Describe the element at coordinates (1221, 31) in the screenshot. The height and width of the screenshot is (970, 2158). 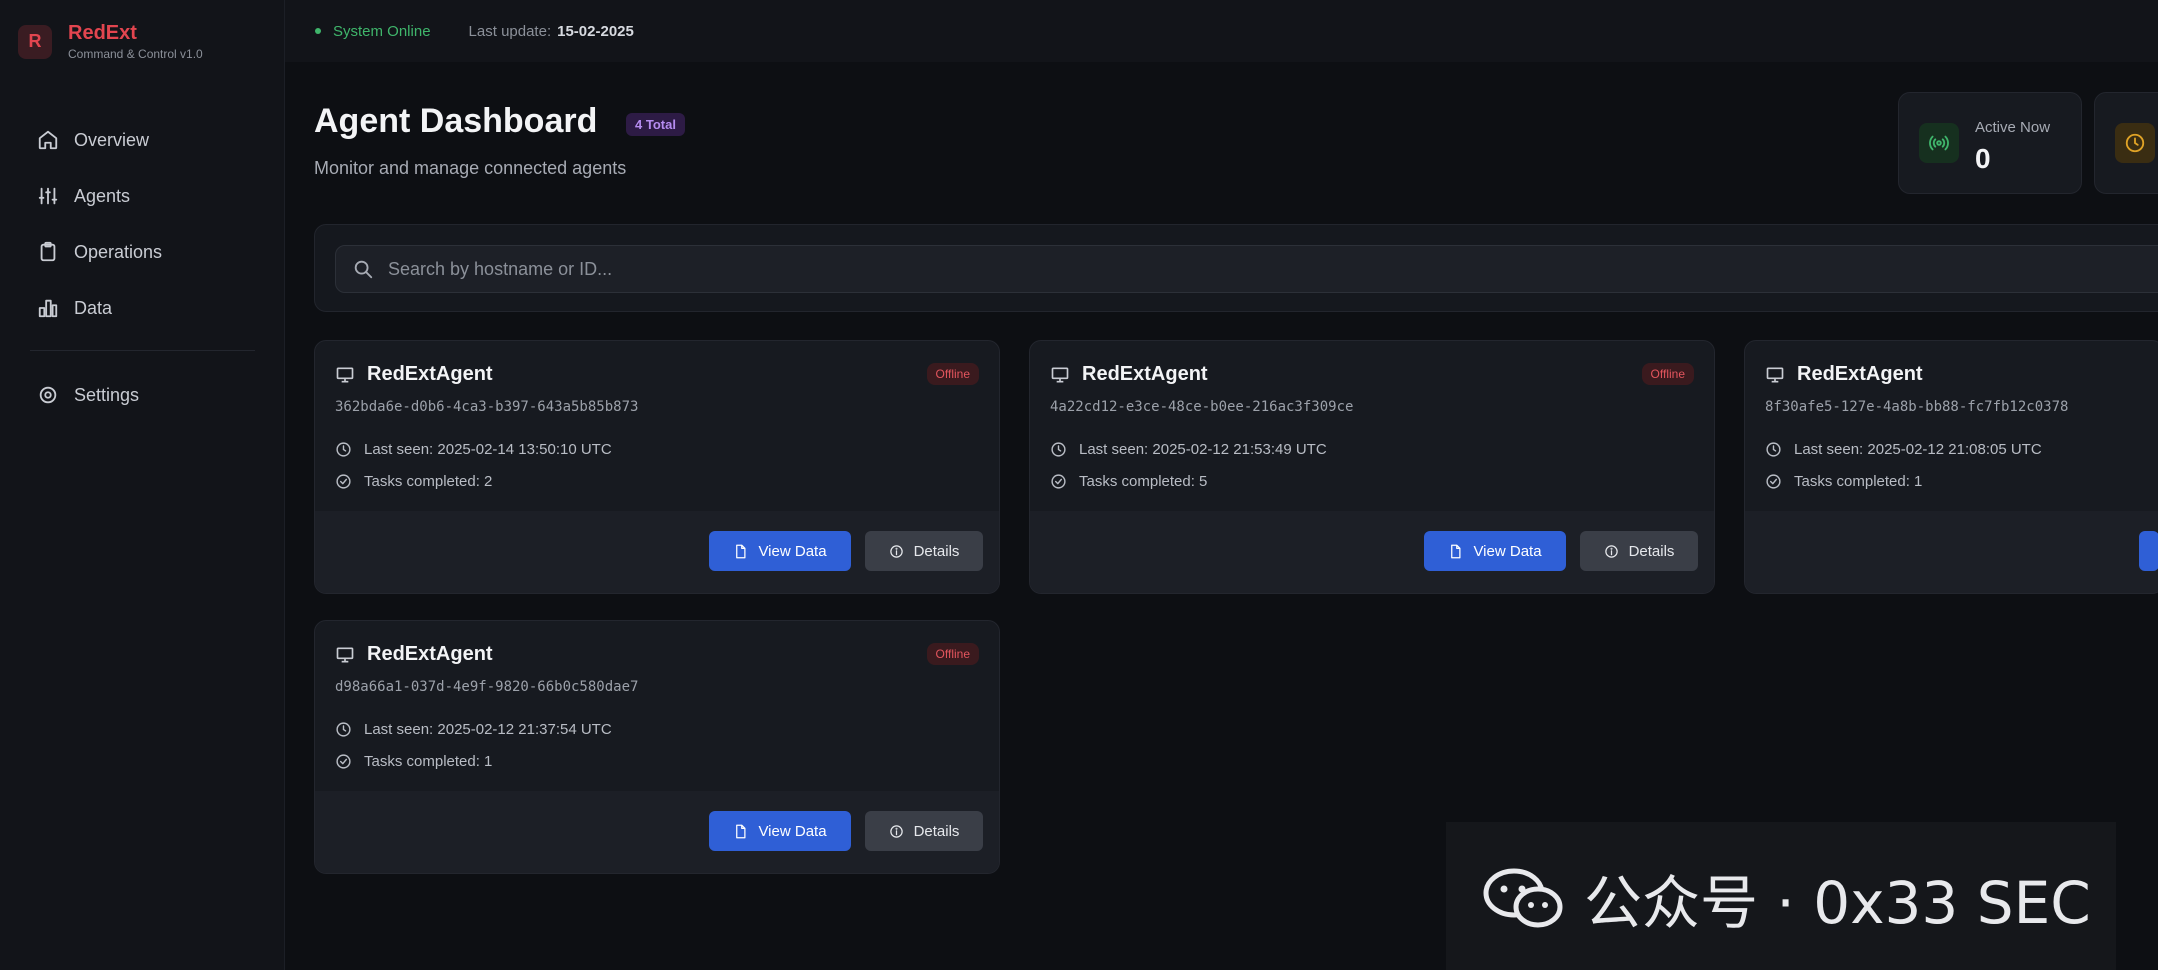
I see `topbar: System Online Last update: 15-02-2025` at that location.